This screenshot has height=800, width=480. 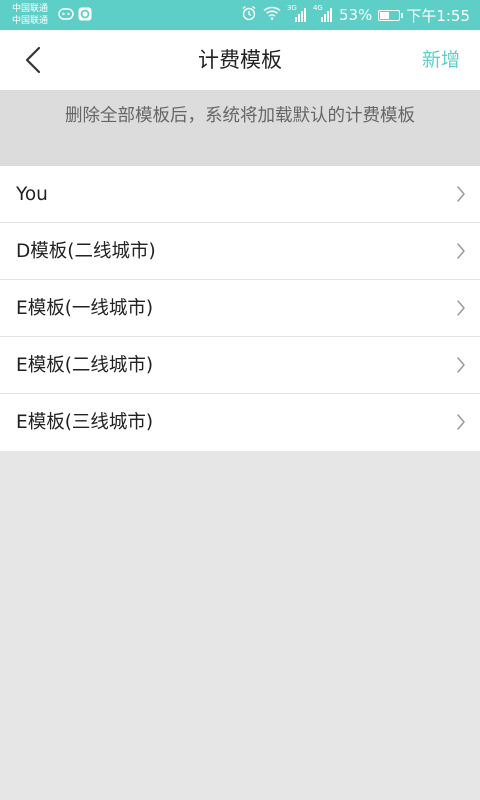 I want to click on template-row: E模板(三线城市), so click(x=240, y=422).